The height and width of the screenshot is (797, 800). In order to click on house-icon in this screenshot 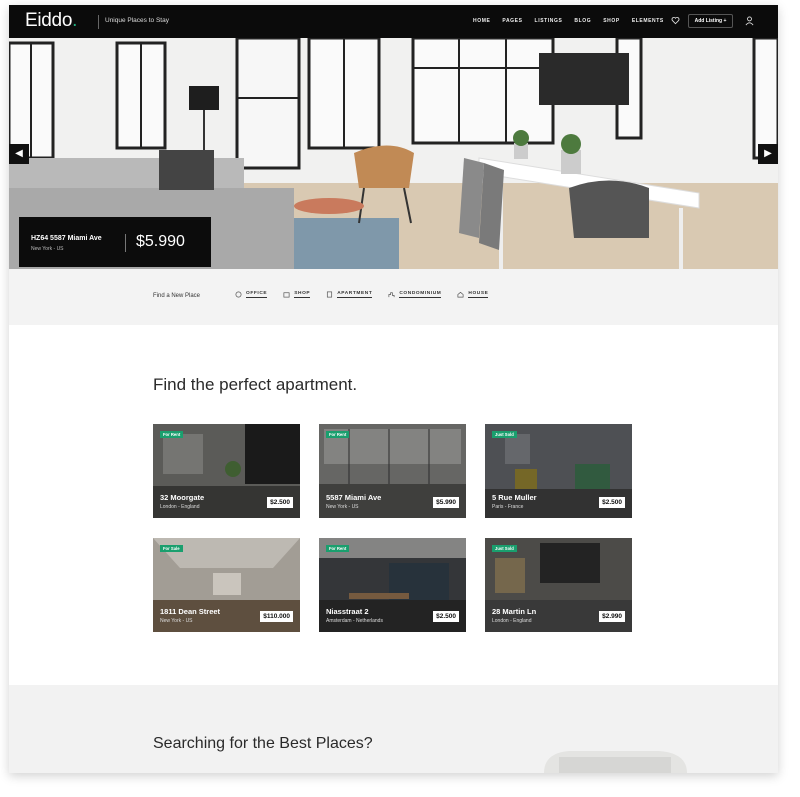, I will do `click(460, 294)`.